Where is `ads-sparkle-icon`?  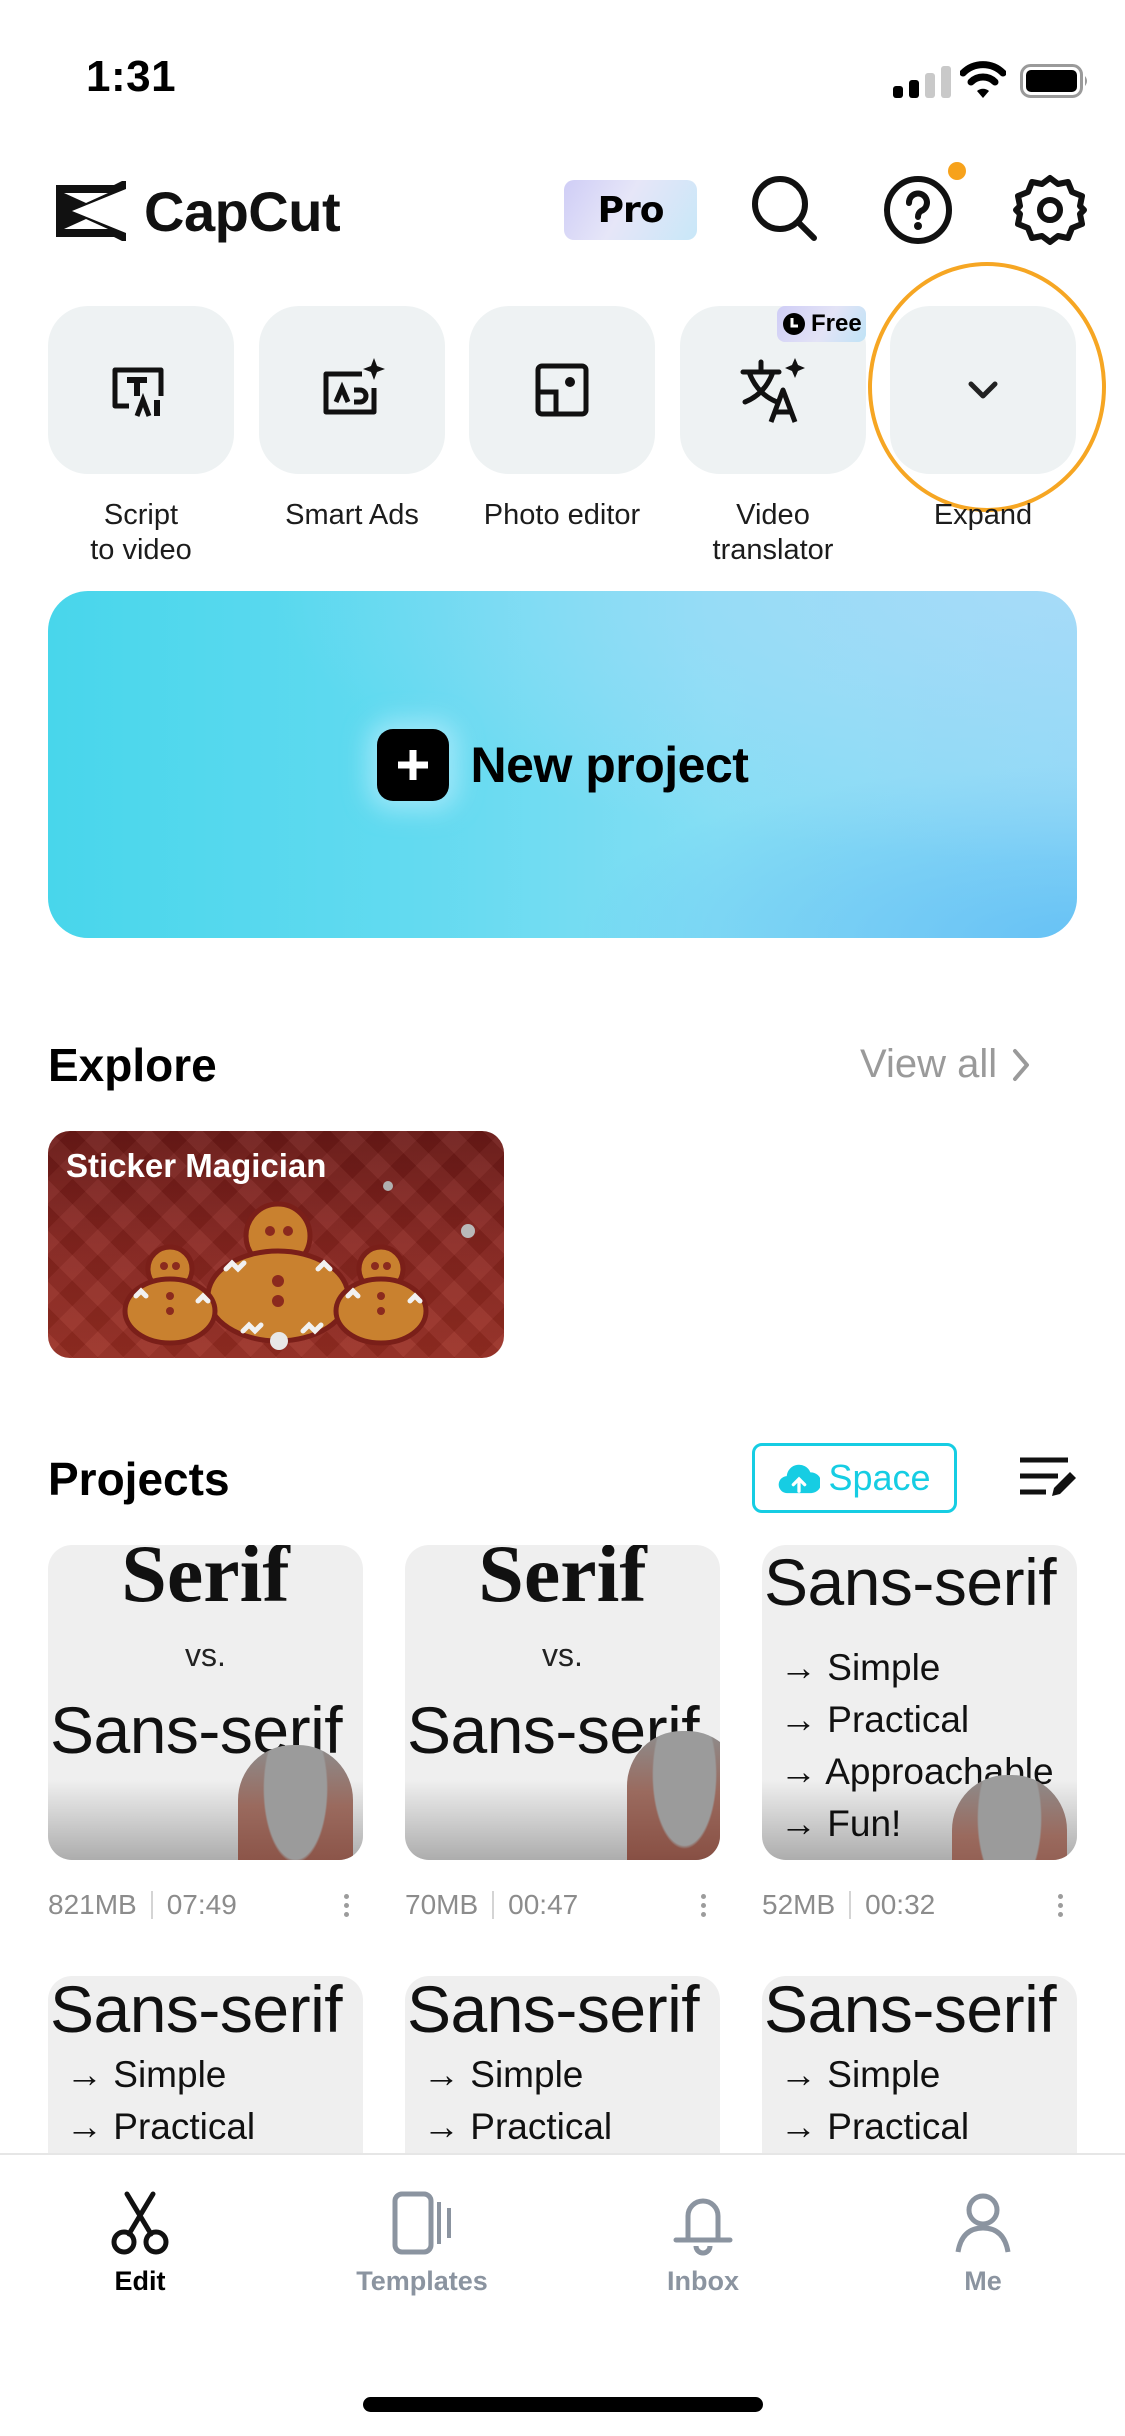
ads-sparkle-icon is located at coordinates (354, 386).